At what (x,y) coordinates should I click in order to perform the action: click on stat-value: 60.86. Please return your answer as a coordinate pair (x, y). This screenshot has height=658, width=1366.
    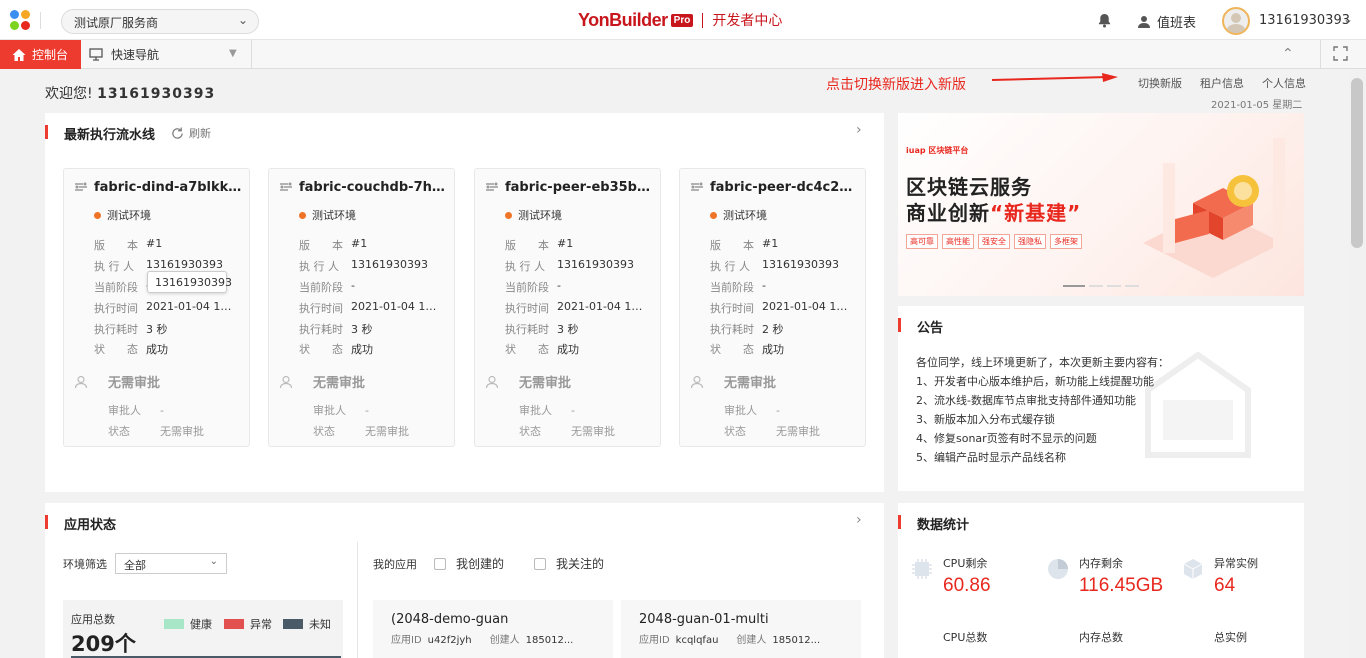
    Looking at the image, I should click on (967, 585).